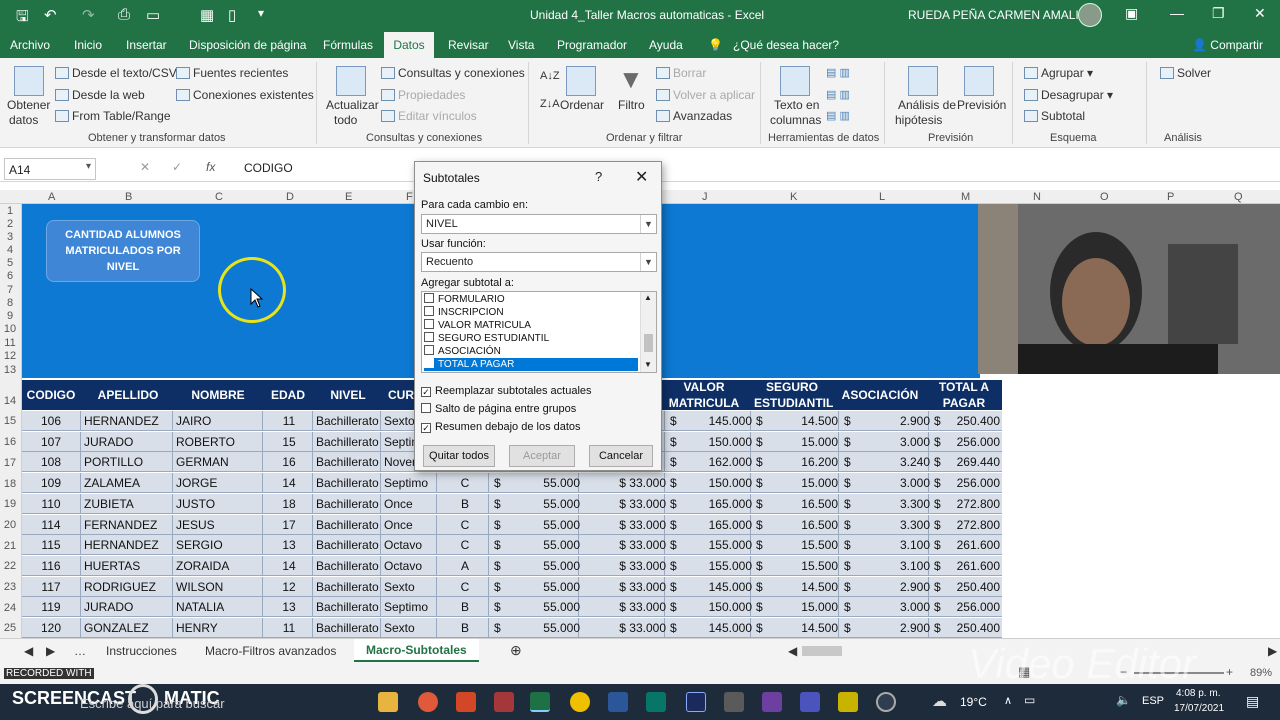 The image size is (1280, 720). What do you see at coordinates (885, 442) in the screenshot?
I see `table-cell: 3.000` at bounding box center [885, 442].